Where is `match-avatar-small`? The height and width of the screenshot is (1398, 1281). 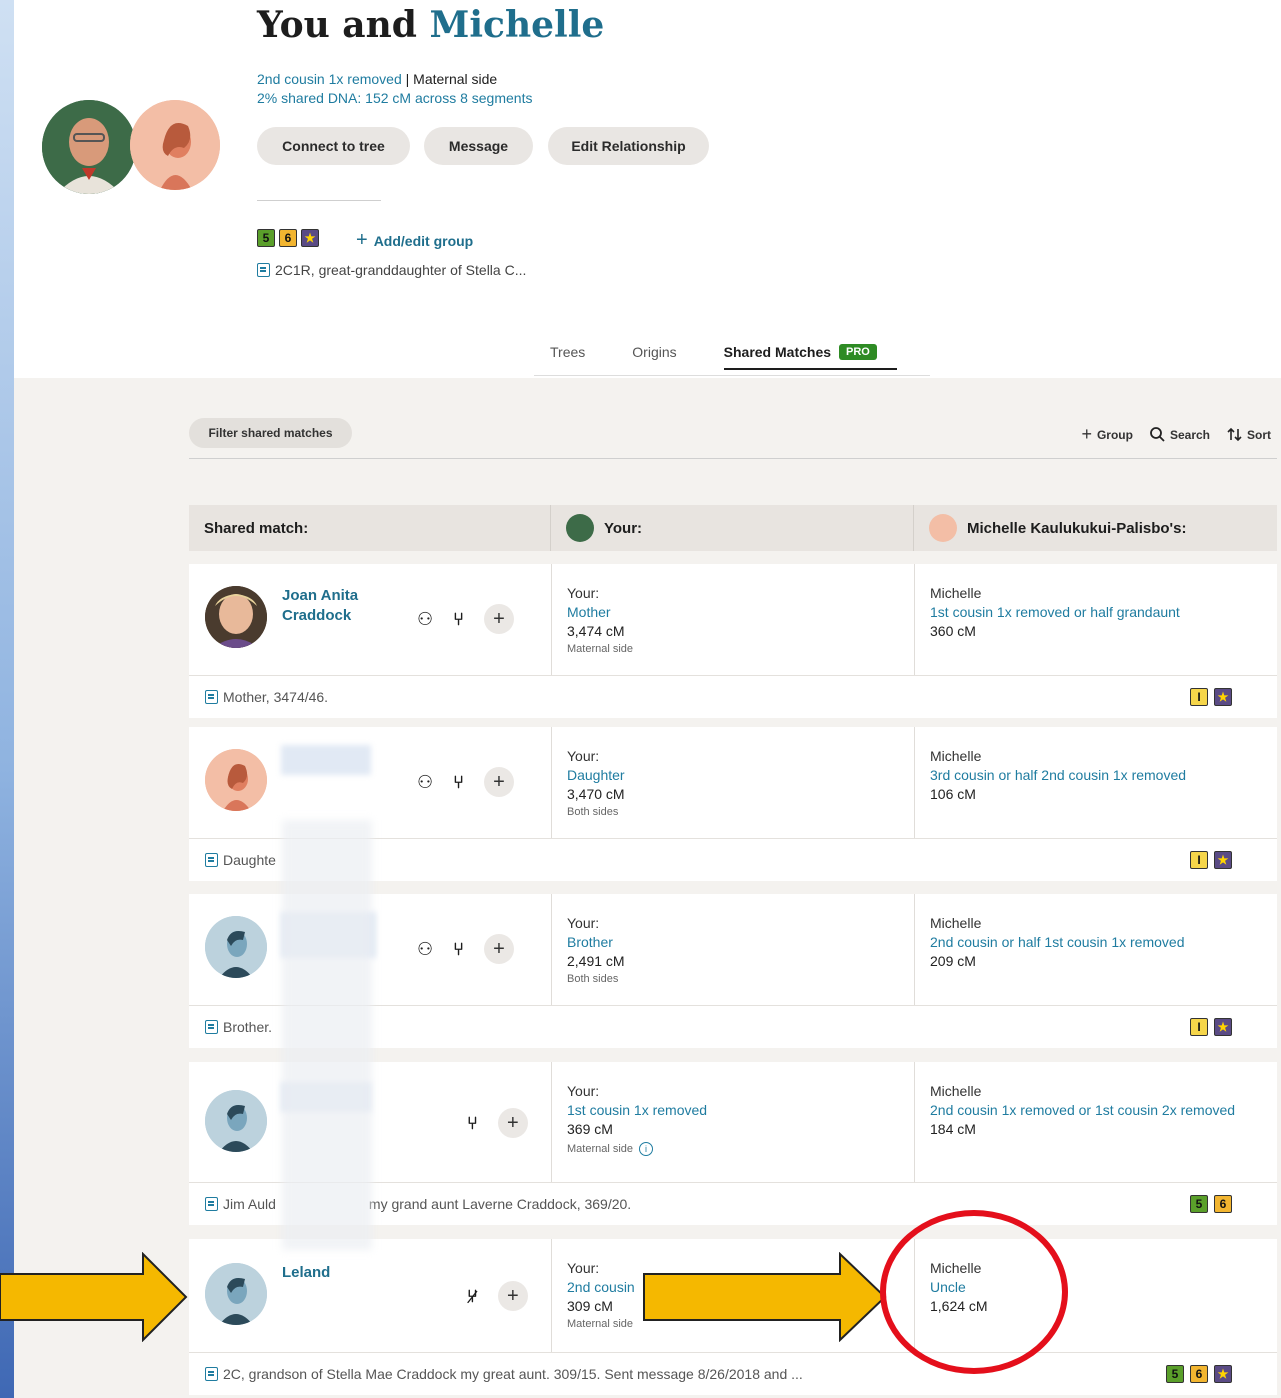 match-avatar-small is located at coordinates (943, 528).